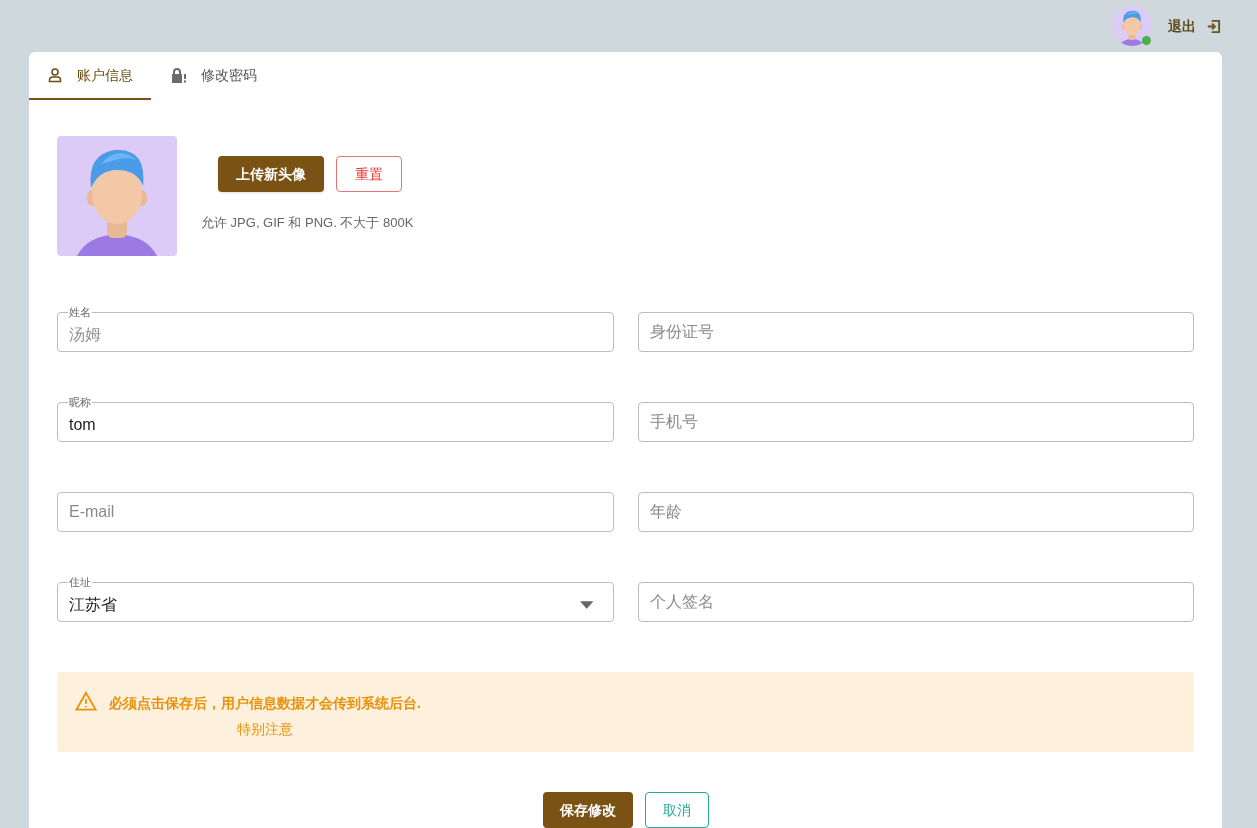  What do you see at coordinates (915, 332) in the screenshot?
I see `input-field: 身份证号` at bounding box center [915, 332].